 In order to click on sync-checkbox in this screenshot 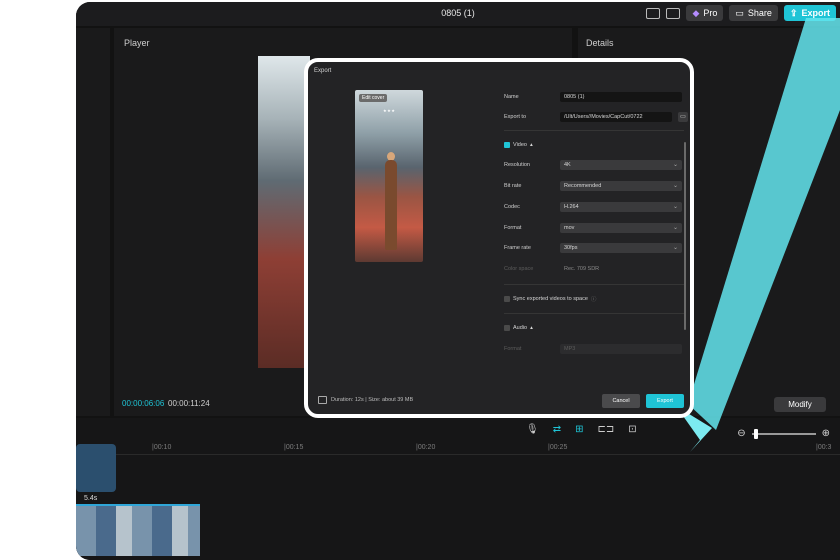, I will do `click(507, 299)`.